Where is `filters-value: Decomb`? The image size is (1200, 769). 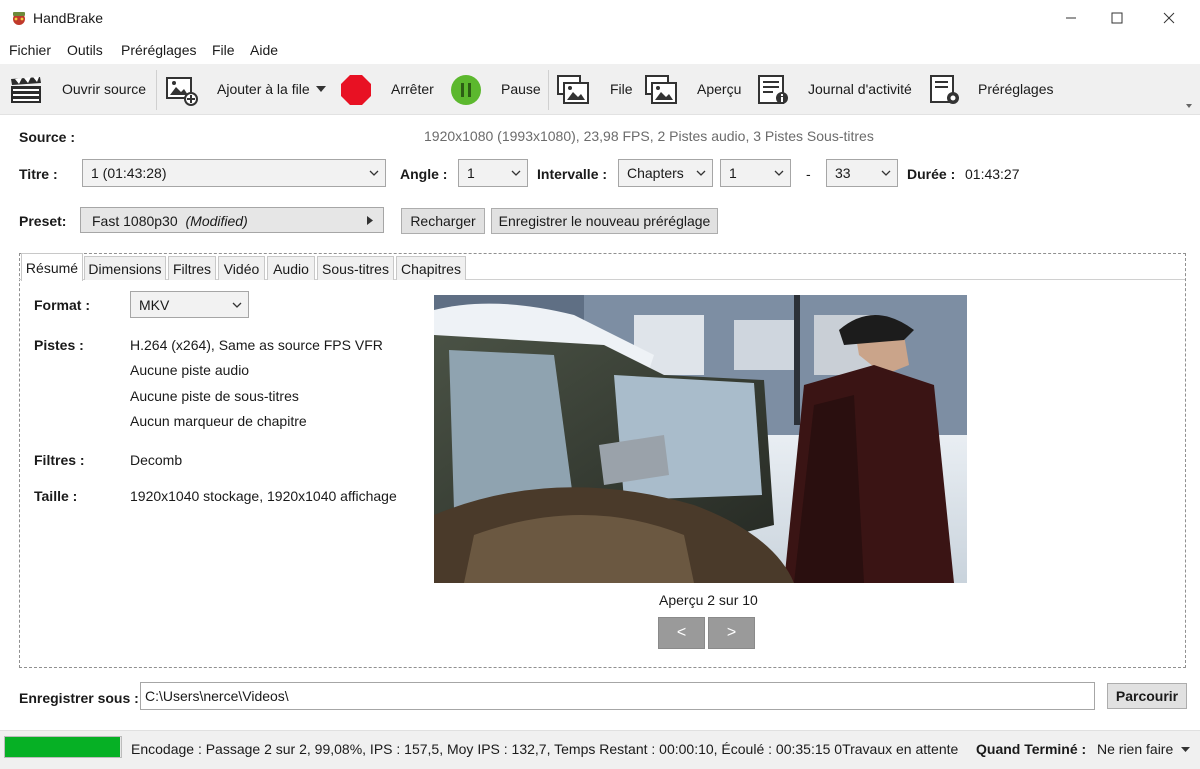
filters-value: Decomb is located at coordinates (156, 460).